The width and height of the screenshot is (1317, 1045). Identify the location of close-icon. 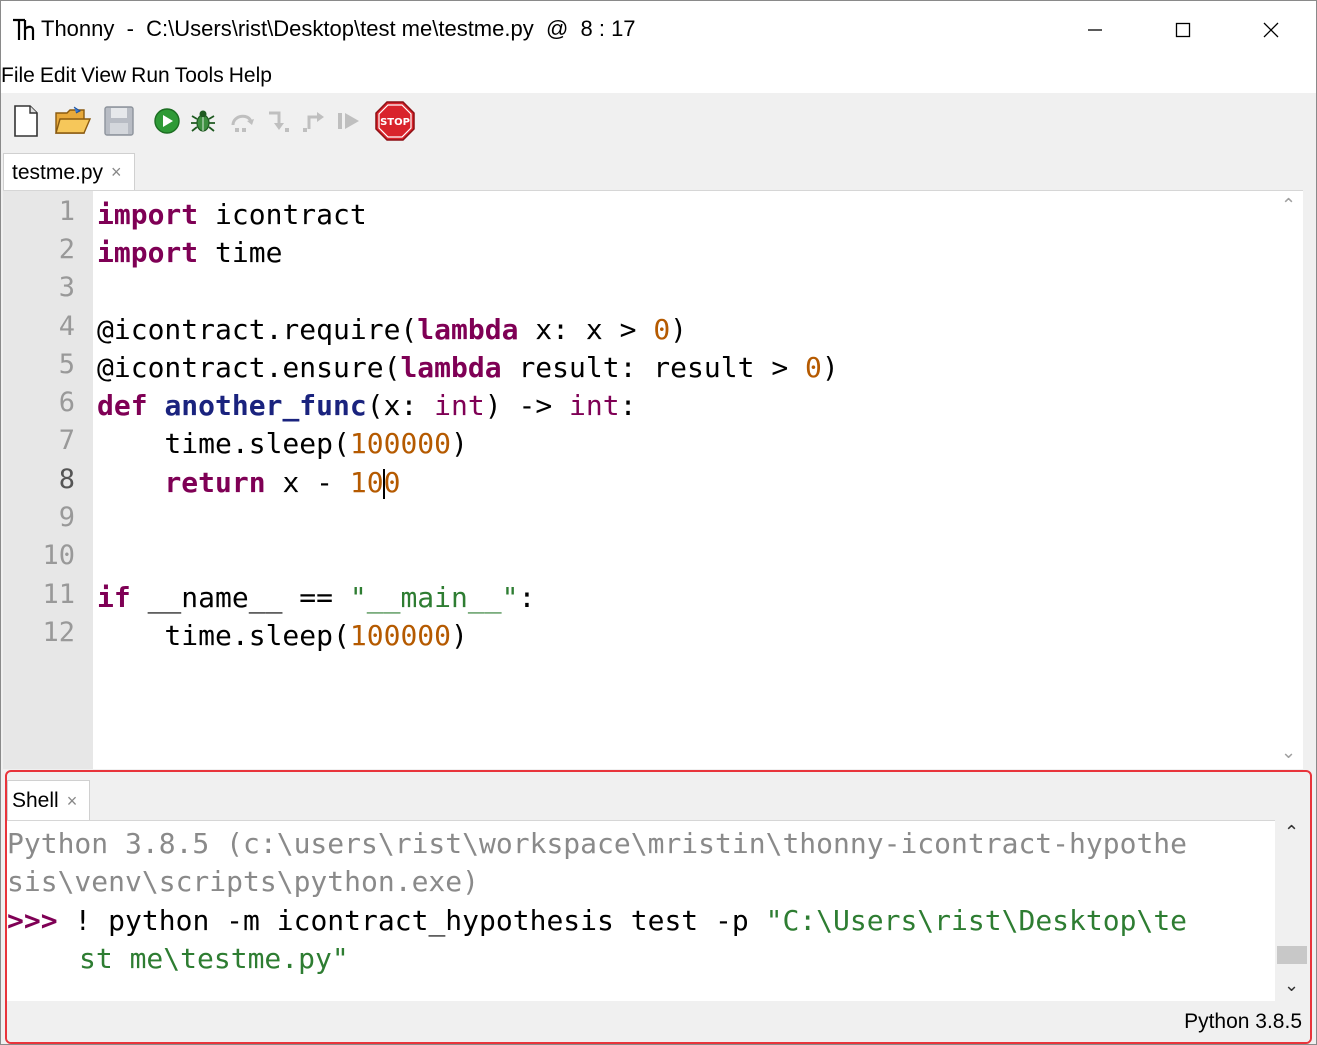
(1271, 30).